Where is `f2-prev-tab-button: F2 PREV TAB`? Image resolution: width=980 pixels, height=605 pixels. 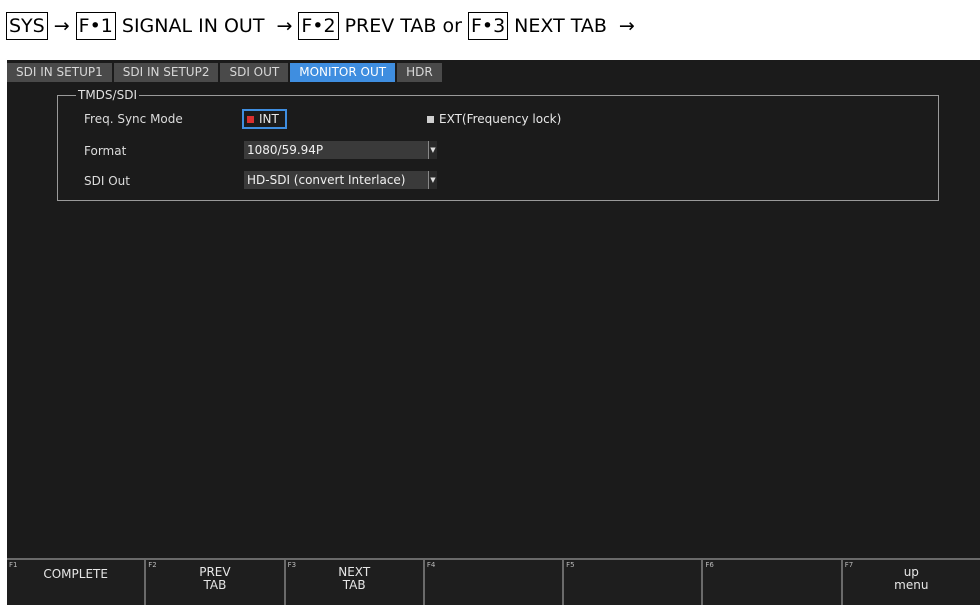 f2-prev-tab-button: F2 PREV TAB is located at coordinates (214, 581).